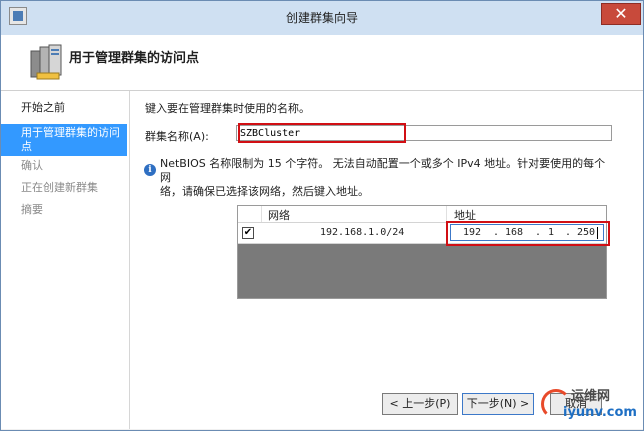 This screenshot has width=644, height=431. What do you see at coordinates (150, 170) in the screenshot?
I see `info-icon: i` at bounding box center [150, 170].